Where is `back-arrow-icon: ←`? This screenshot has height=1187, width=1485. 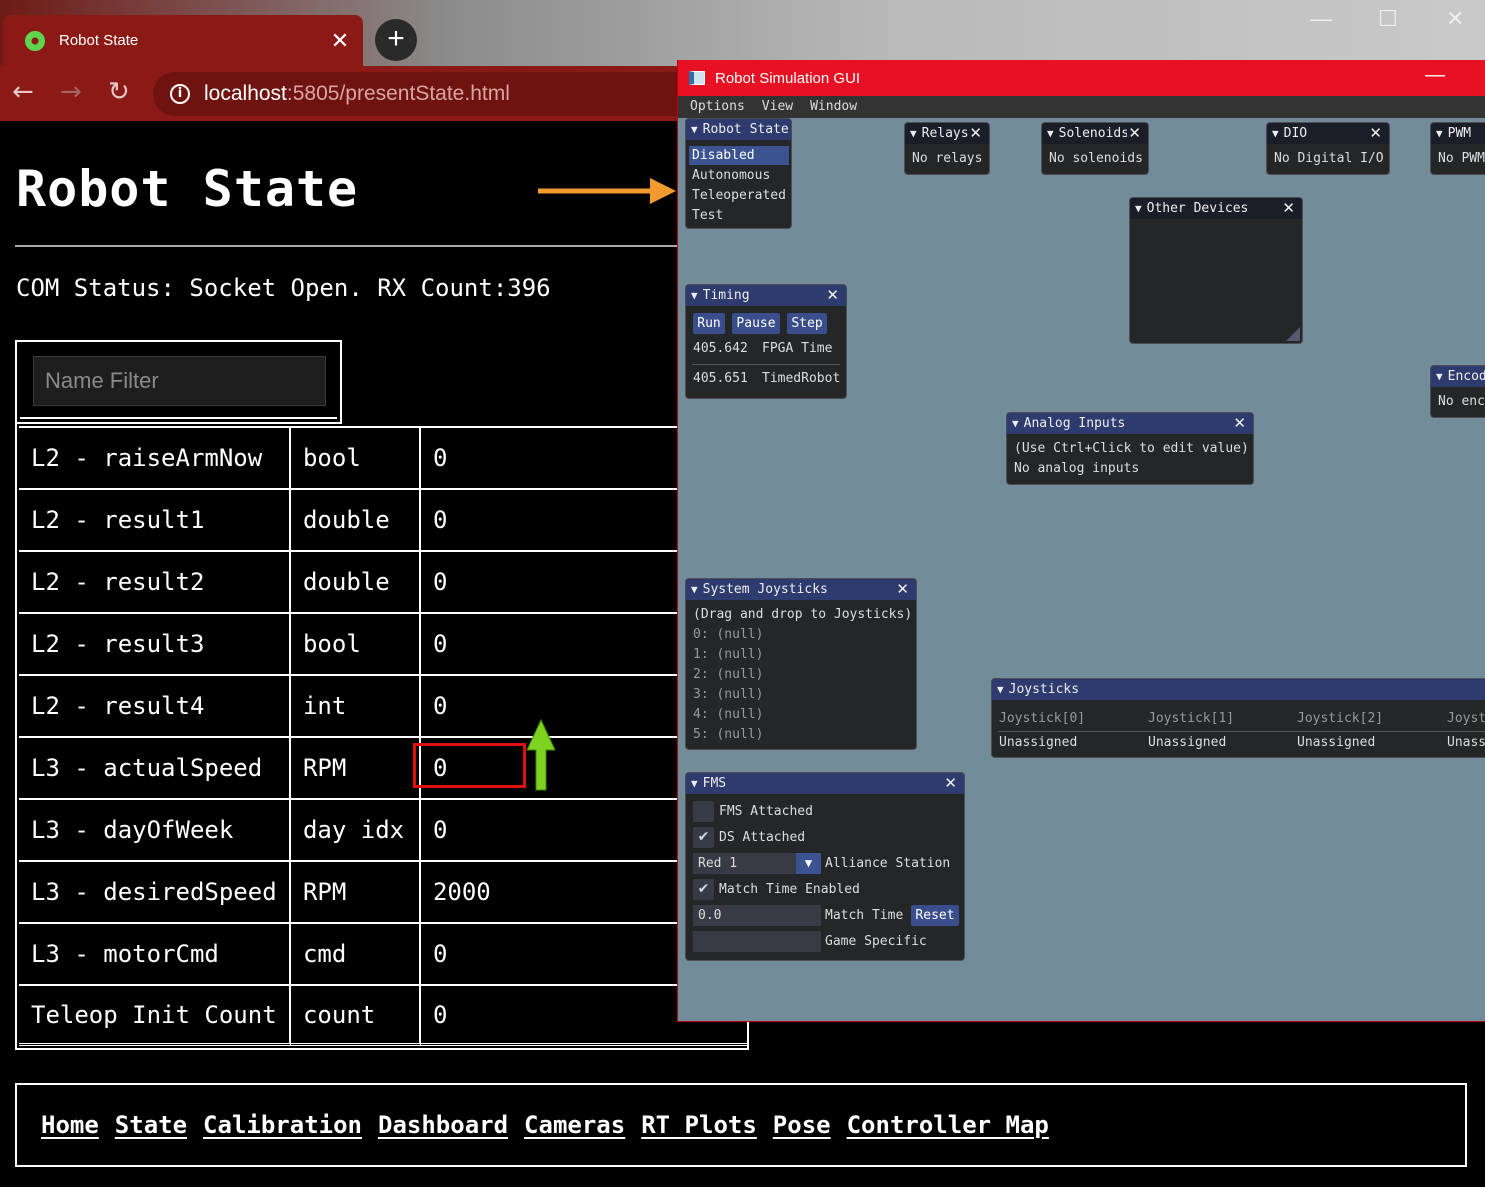 back-arrow-icon: ← is located at coordinates (23, 92).